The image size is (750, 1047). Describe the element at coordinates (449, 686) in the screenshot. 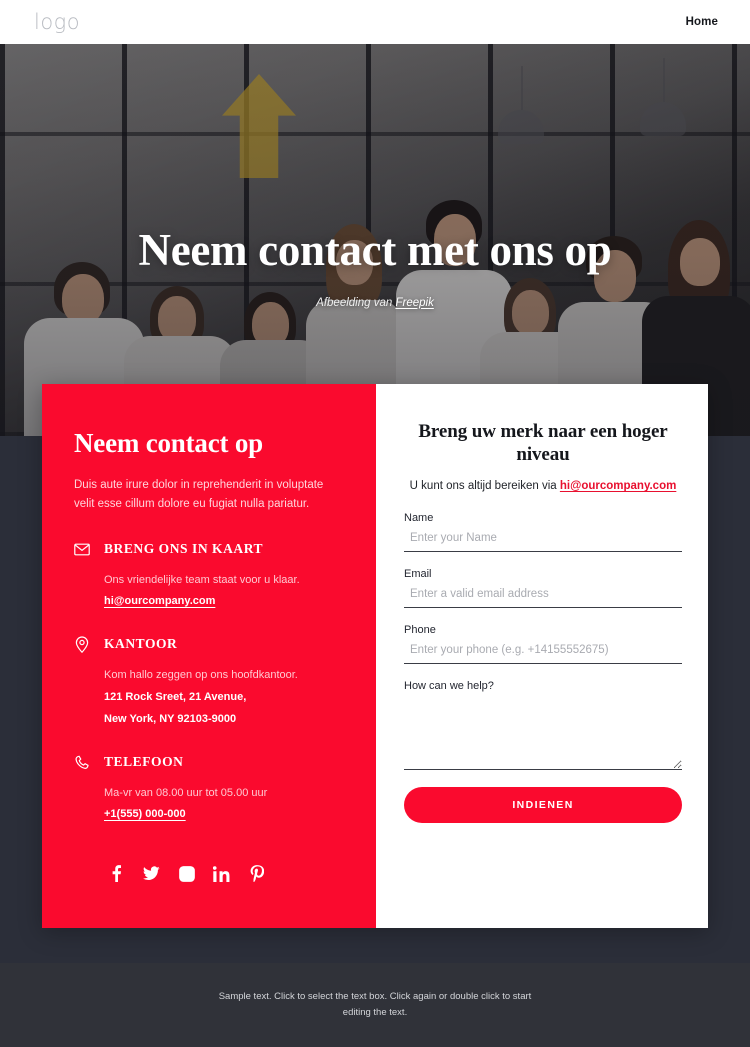

I see `label-message: How can we help?` at that location.